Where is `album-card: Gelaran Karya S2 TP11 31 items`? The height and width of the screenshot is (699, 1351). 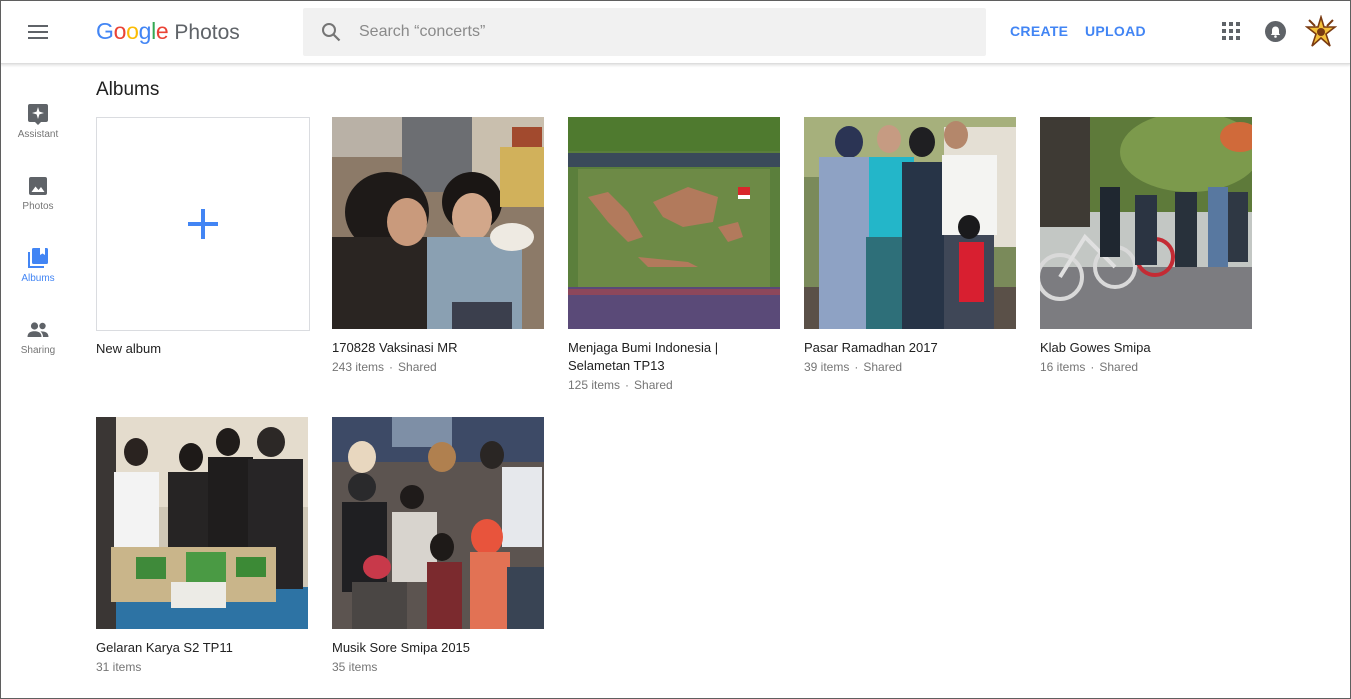 album-card: Gelaran Karya S2 TP11 31 items is located at coordinates (202, 546).